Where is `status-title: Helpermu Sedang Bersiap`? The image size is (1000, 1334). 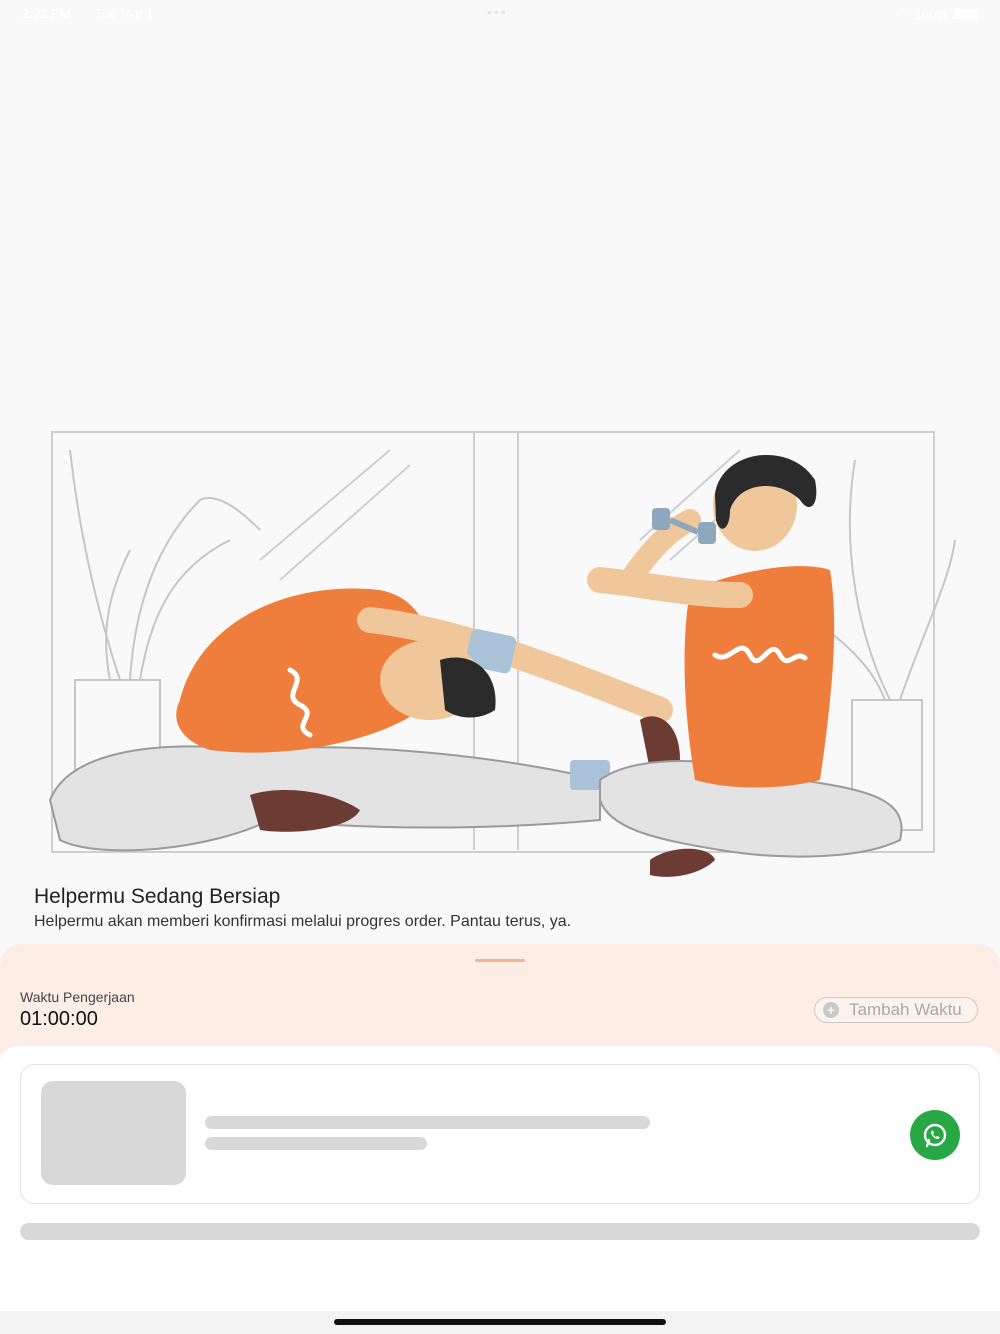 status-title: Helpermu Sedang Bersiap is located at coordinates (157, 896).